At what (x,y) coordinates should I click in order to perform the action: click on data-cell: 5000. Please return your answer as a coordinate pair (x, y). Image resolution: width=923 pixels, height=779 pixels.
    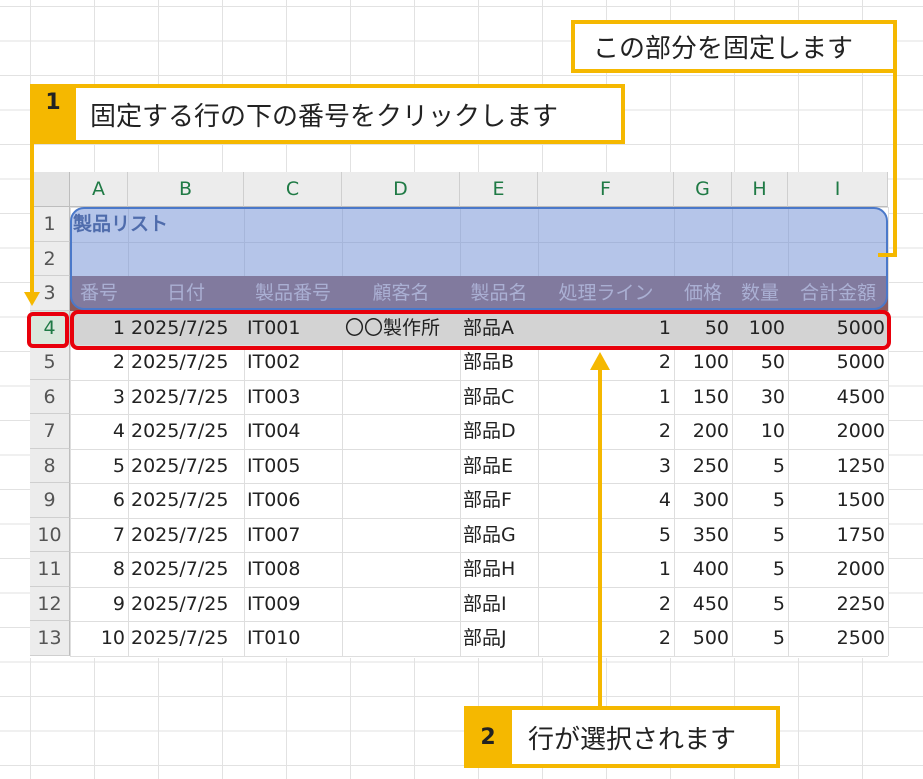
    Looking at the image, I should click on (838, 362).